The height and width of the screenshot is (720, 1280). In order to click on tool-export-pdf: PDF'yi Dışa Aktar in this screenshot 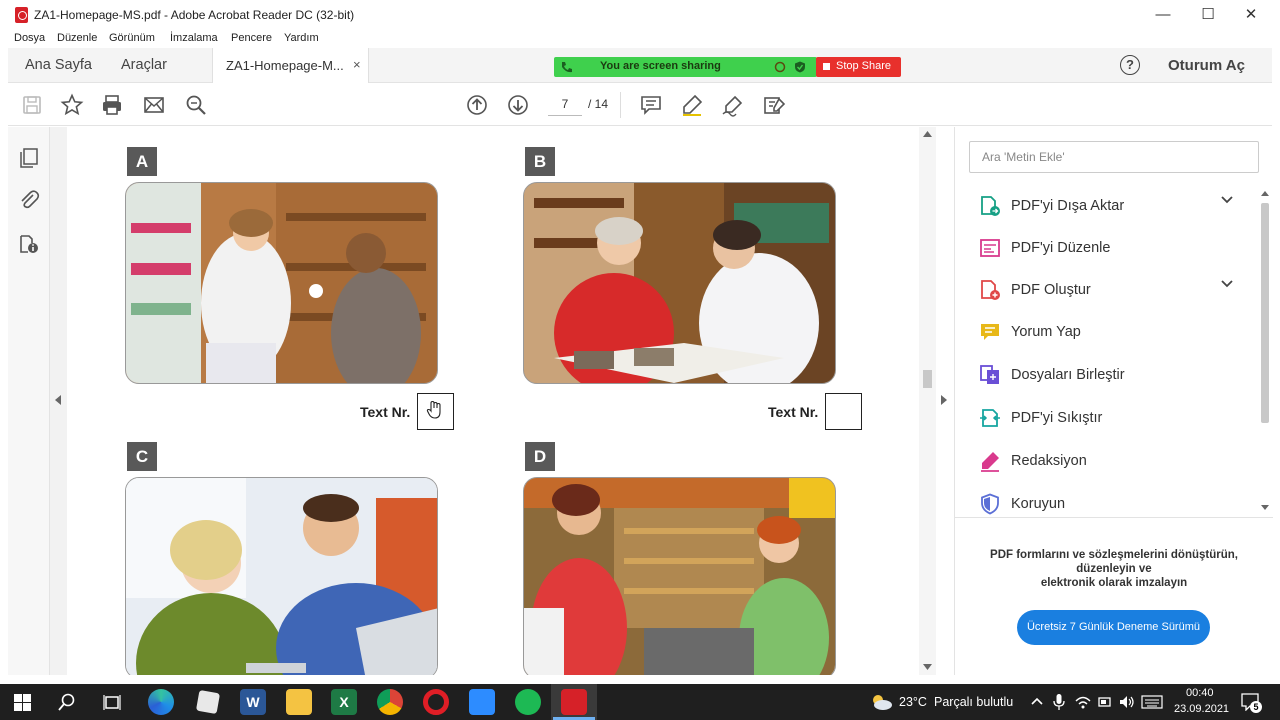, I will do `click(1105, 207)`.